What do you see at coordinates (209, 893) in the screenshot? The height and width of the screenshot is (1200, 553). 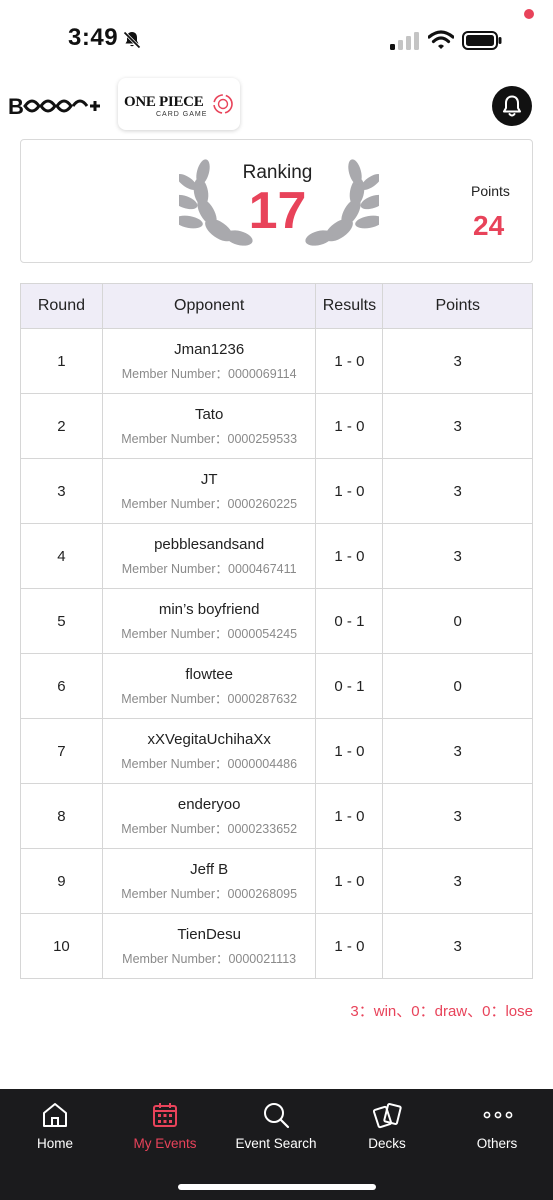 I see `member-number: Member Number：0000268095` at bounding box center [209, 893].